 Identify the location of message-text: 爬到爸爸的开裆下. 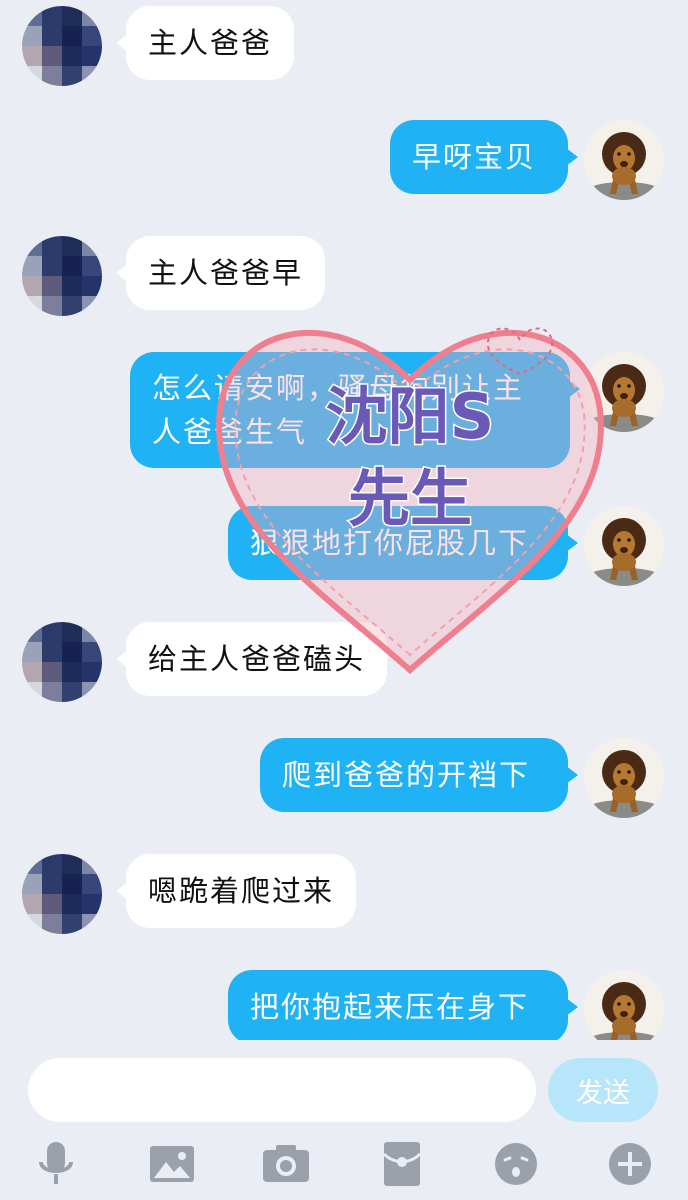
(406, 775).